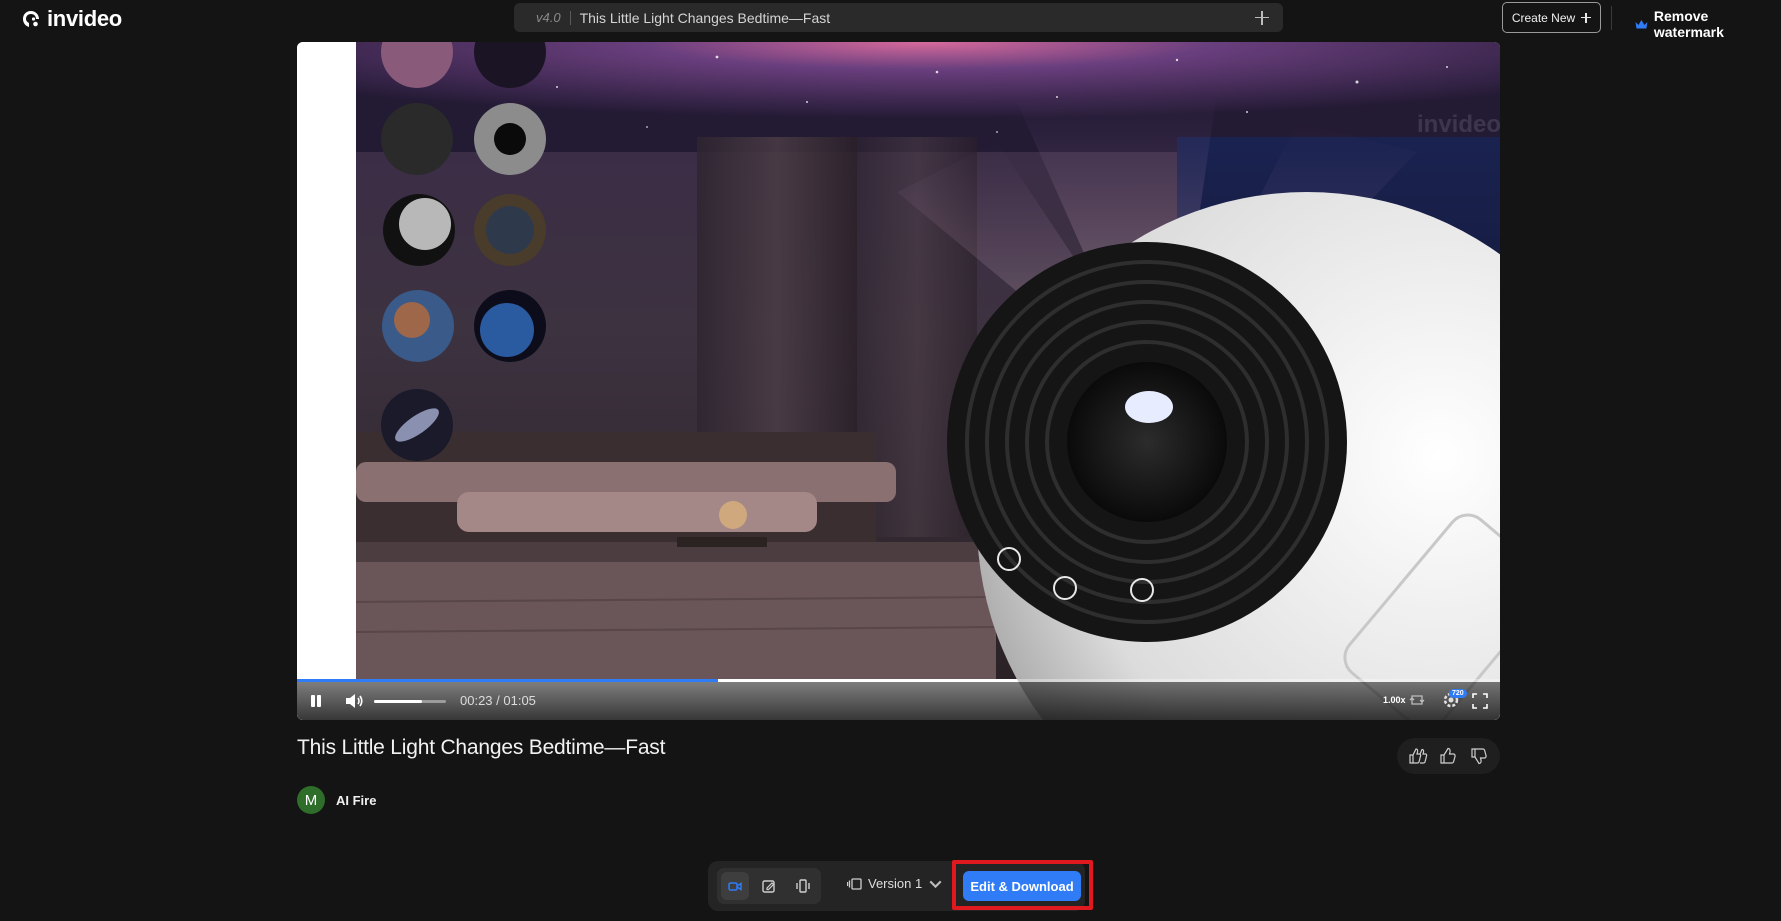  I want to click on create-new-button: Create New, so click(1551, 17).